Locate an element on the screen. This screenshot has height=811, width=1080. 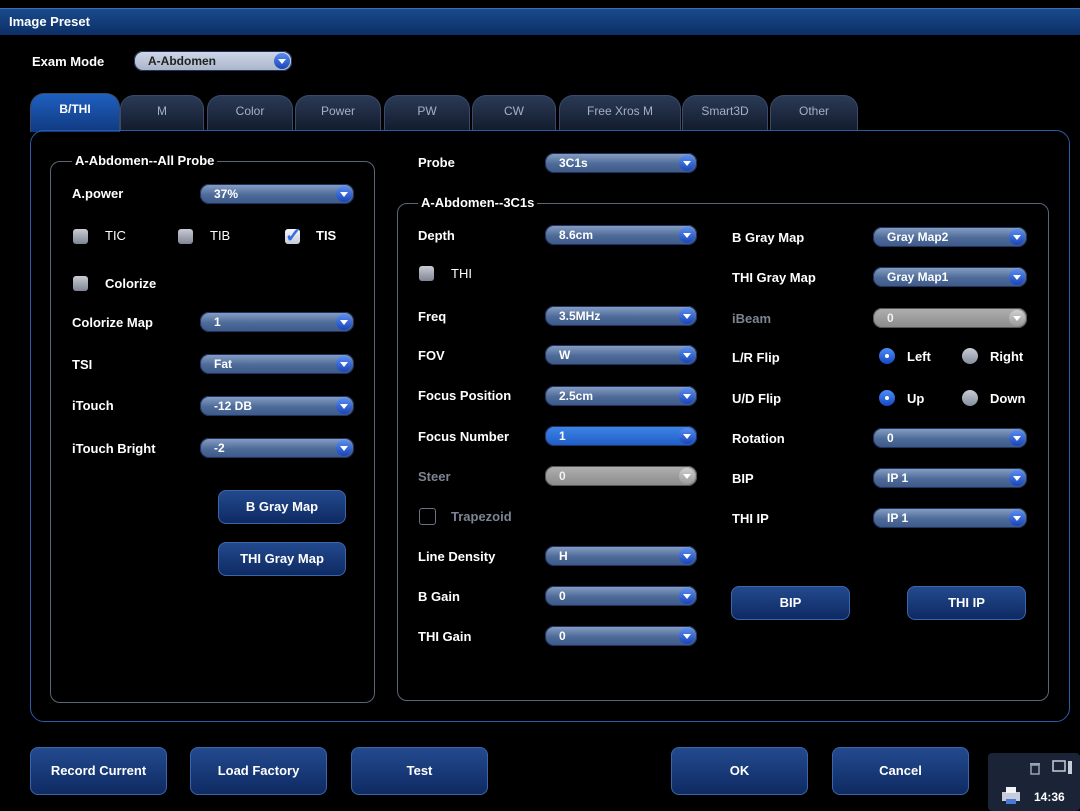
fov-select: W is located at coordinates (621, 355).